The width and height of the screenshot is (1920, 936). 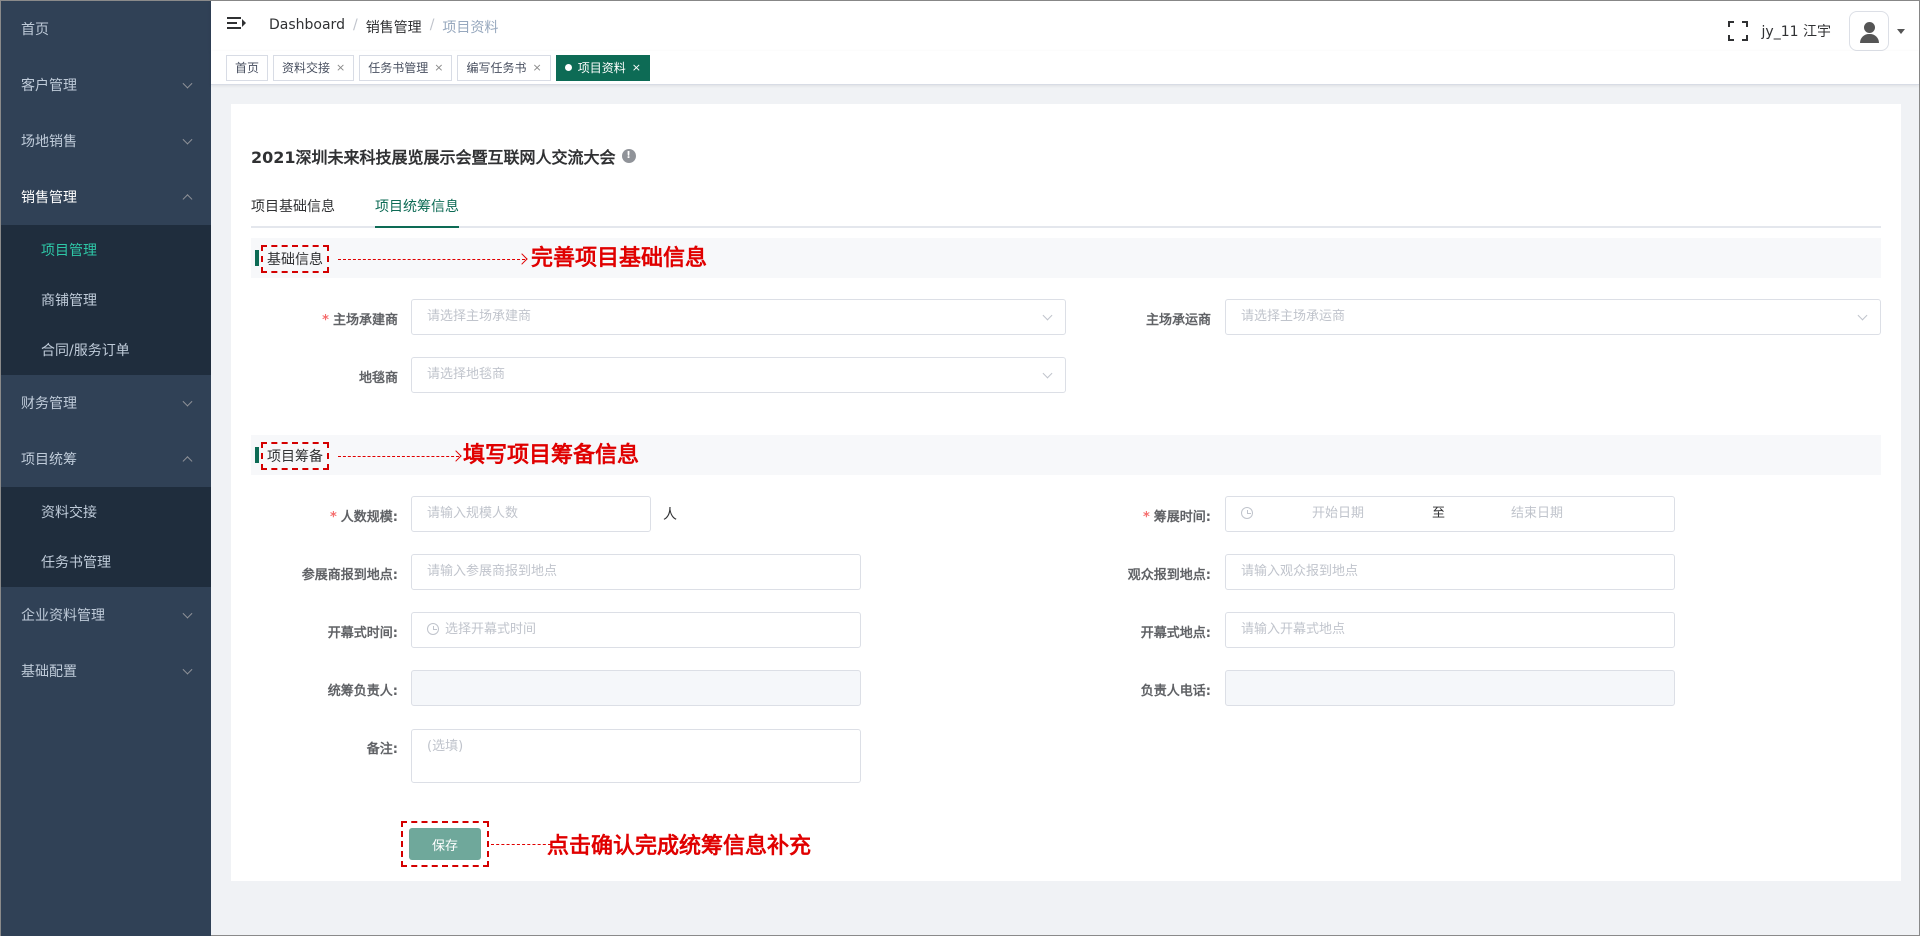 What do you see at coordinates (49, 460) in the screenshot?
I see `sidebar-item-label: 项目统筹` at bounding box center [49, 460].